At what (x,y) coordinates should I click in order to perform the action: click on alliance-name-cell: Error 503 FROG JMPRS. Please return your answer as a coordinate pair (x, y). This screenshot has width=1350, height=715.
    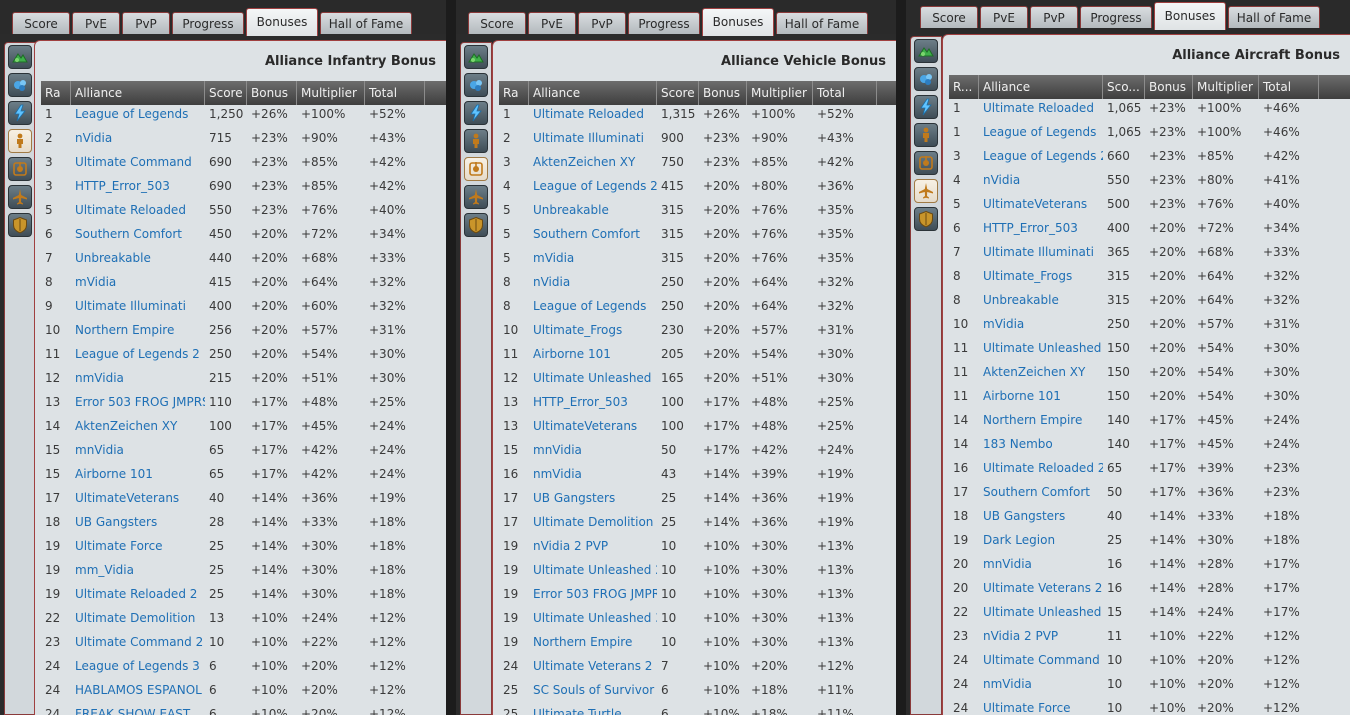
    Looking at the image, I should click on (138, 402).